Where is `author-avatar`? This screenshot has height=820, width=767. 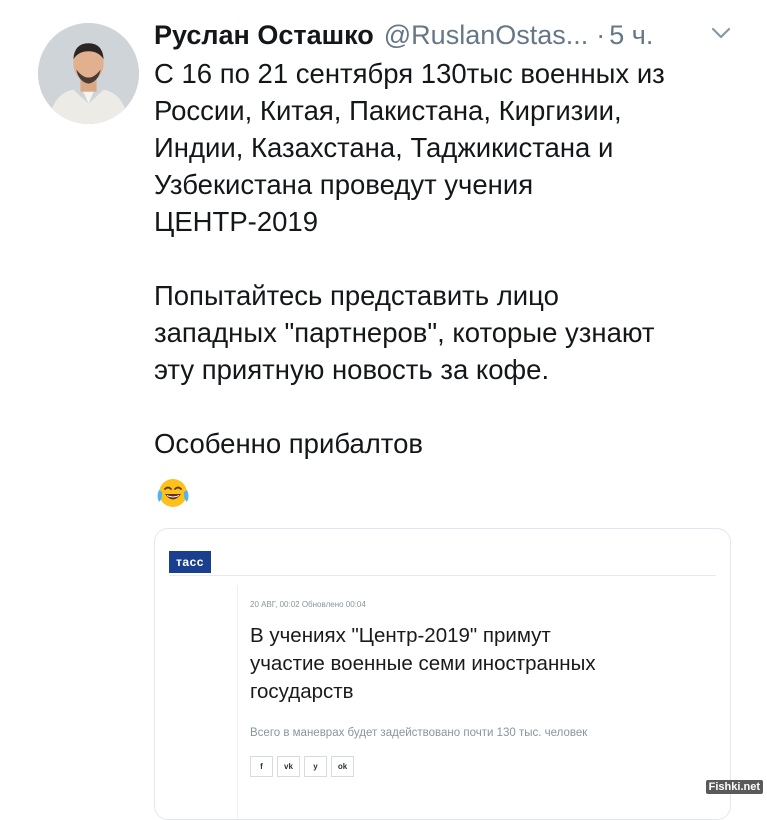
author-avatar is located at coordinates (88, 73).